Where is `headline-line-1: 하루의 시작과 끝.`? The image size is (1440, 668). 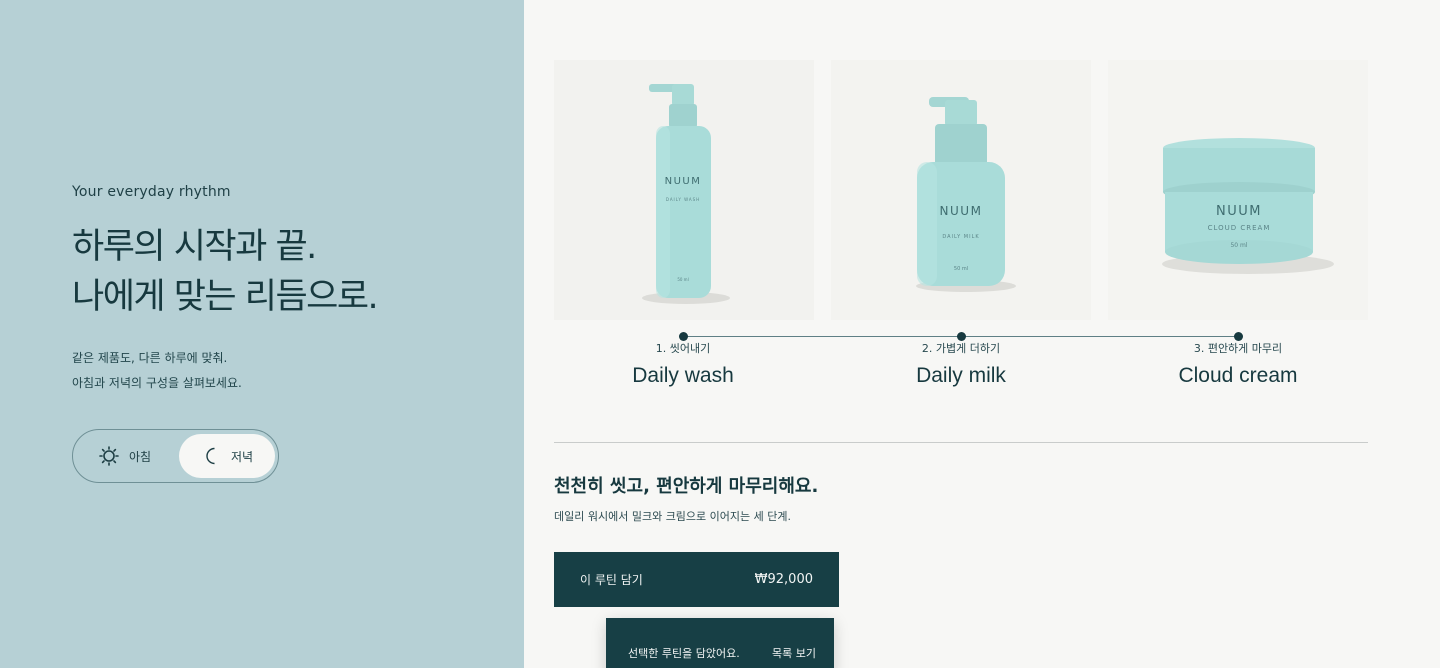
headline-line-1: 하루의 시작과 끝. is located at coordinates (194, 247).